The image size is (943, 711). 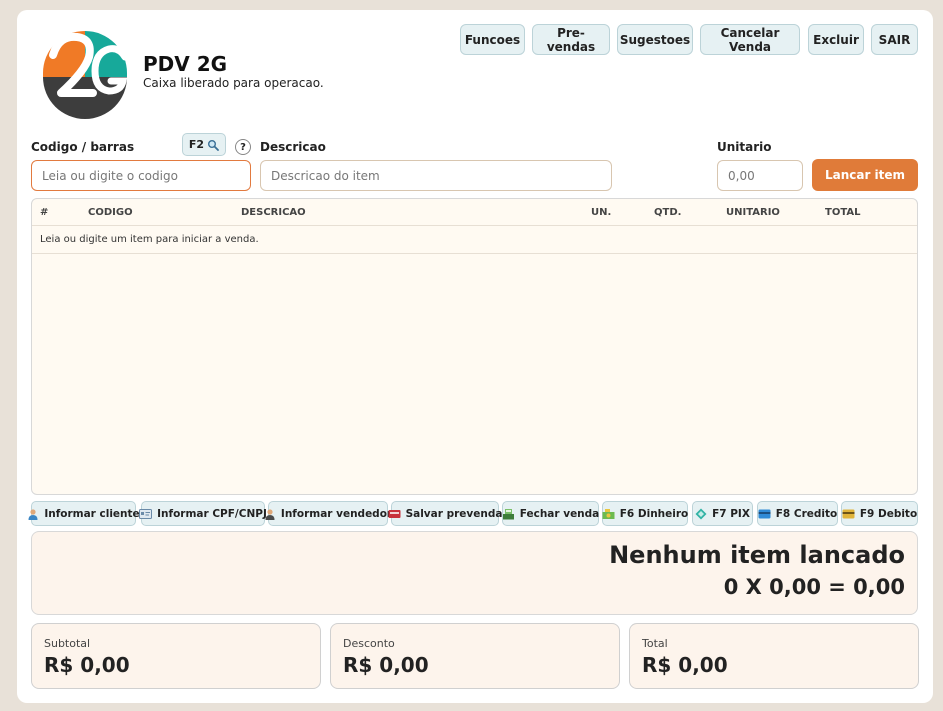 What do you see at coordinates (176, 656) in the screenshot?
I see `subtotal-box: Subtotal R$ 0,00` at bounding box center [176, 656].